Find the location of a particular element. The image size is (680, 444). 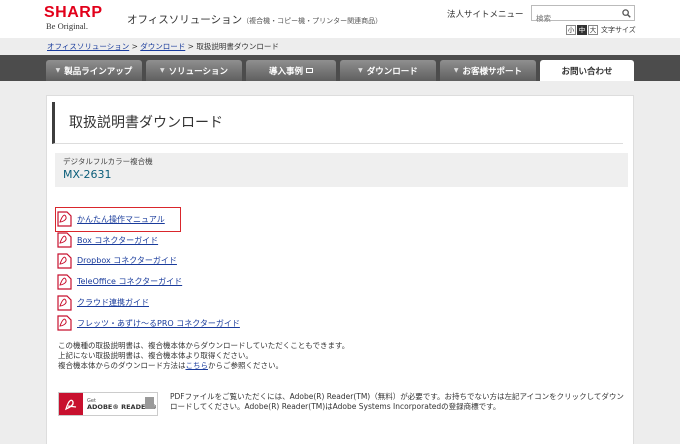

page-title: 取扱説明書ダウンロード is located at coordinates (337, 123).